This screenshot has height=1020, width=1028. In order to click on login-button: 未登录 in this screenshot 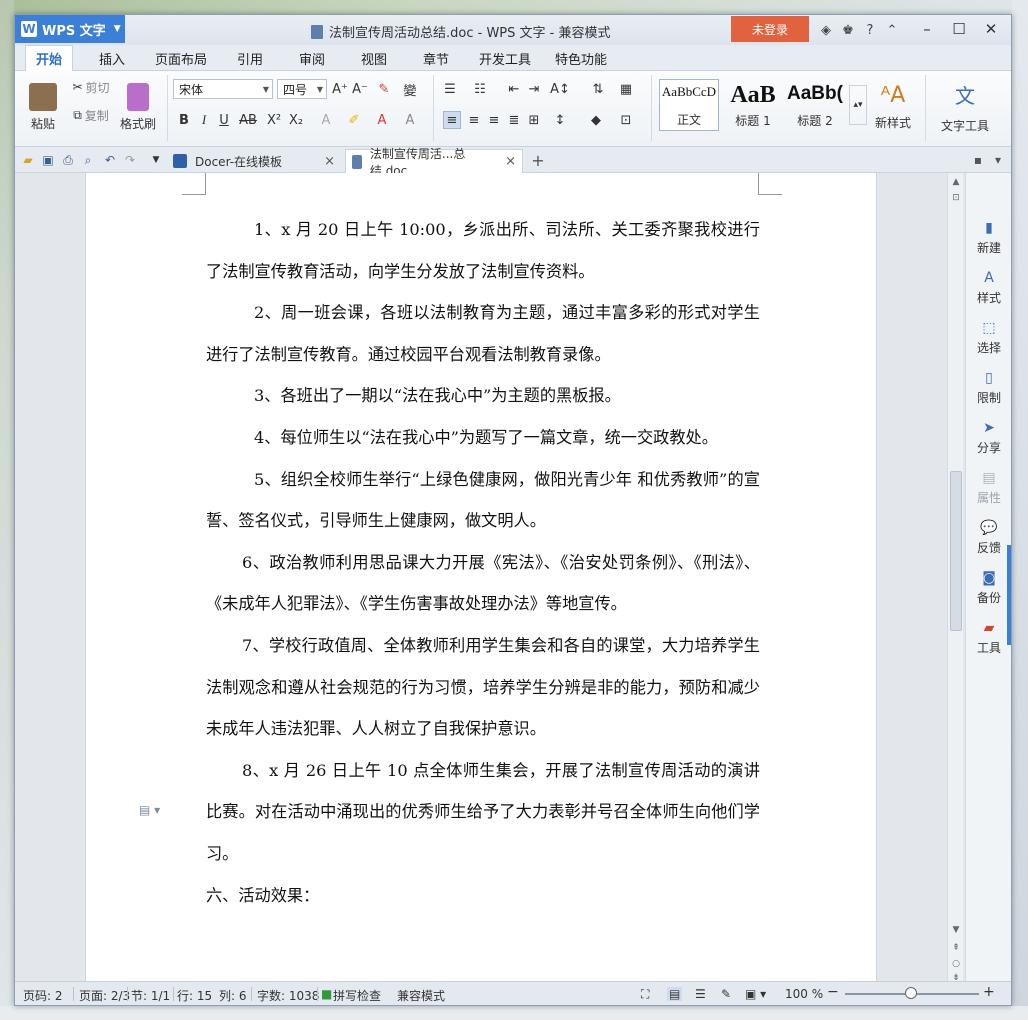, I will do `click(770, 29)`.